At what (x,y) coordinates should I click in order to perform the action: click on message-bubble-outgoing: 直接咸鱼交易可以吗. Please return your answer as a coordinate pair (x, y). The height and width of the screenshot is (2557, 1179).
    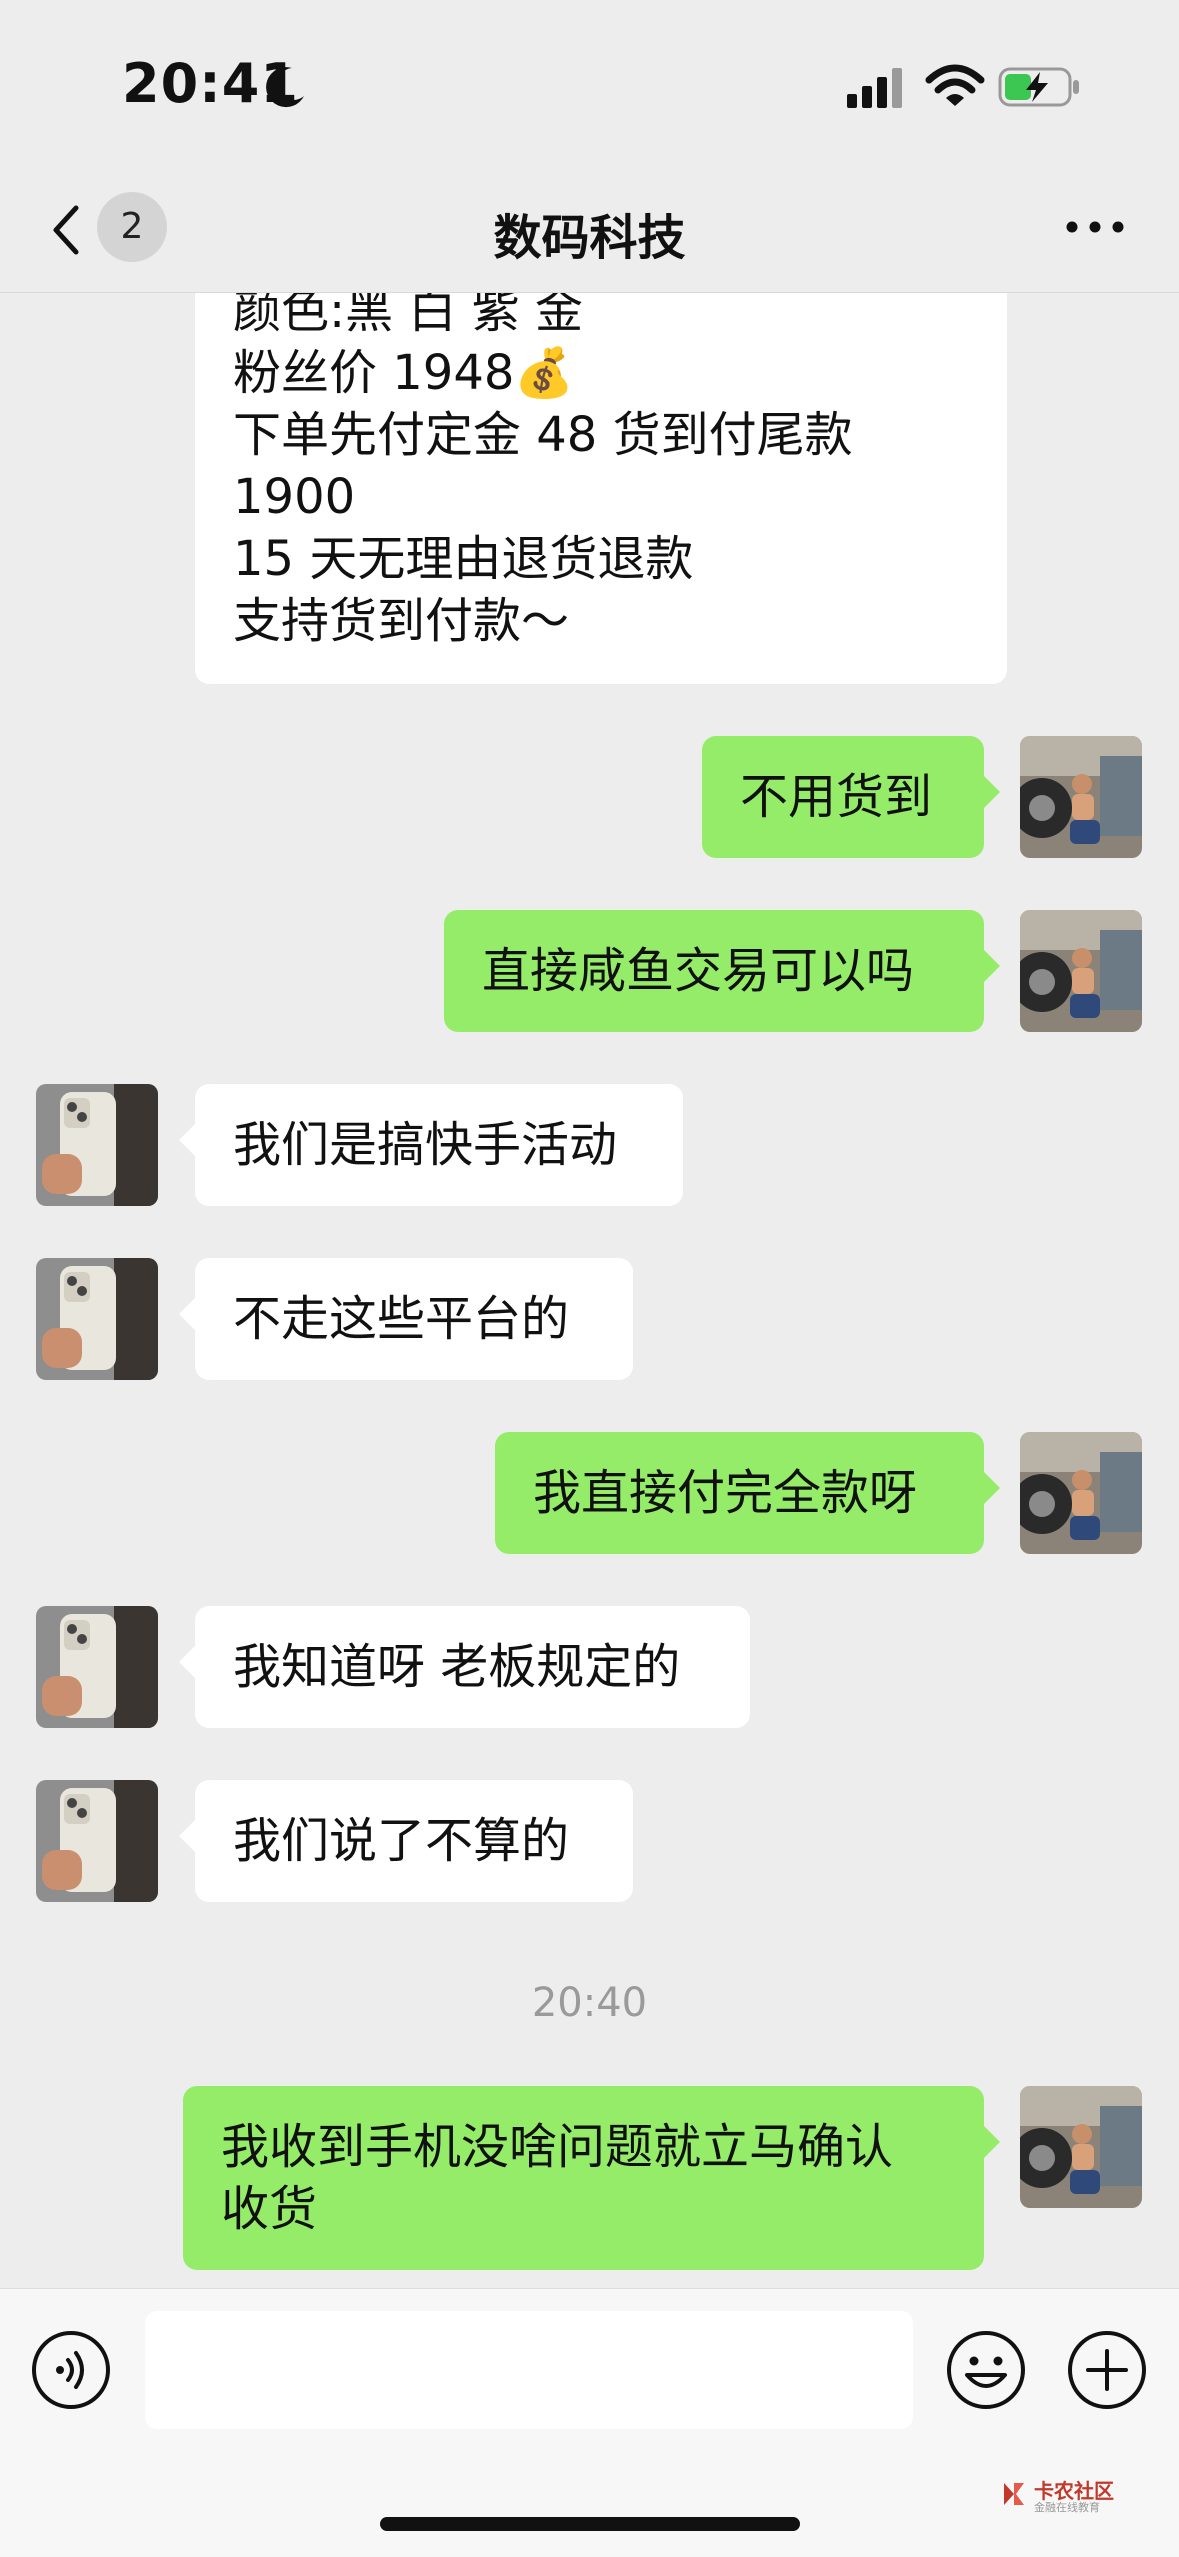
    Looking at the image, I should click on (722, 971).